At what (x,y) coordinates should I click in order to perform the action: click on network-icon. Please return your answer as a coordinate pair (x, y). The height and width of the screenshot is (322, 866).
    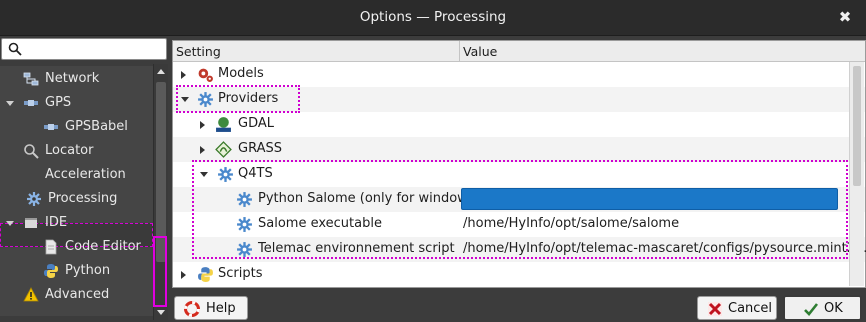
    Looking at the image, I should click on (31, 79).